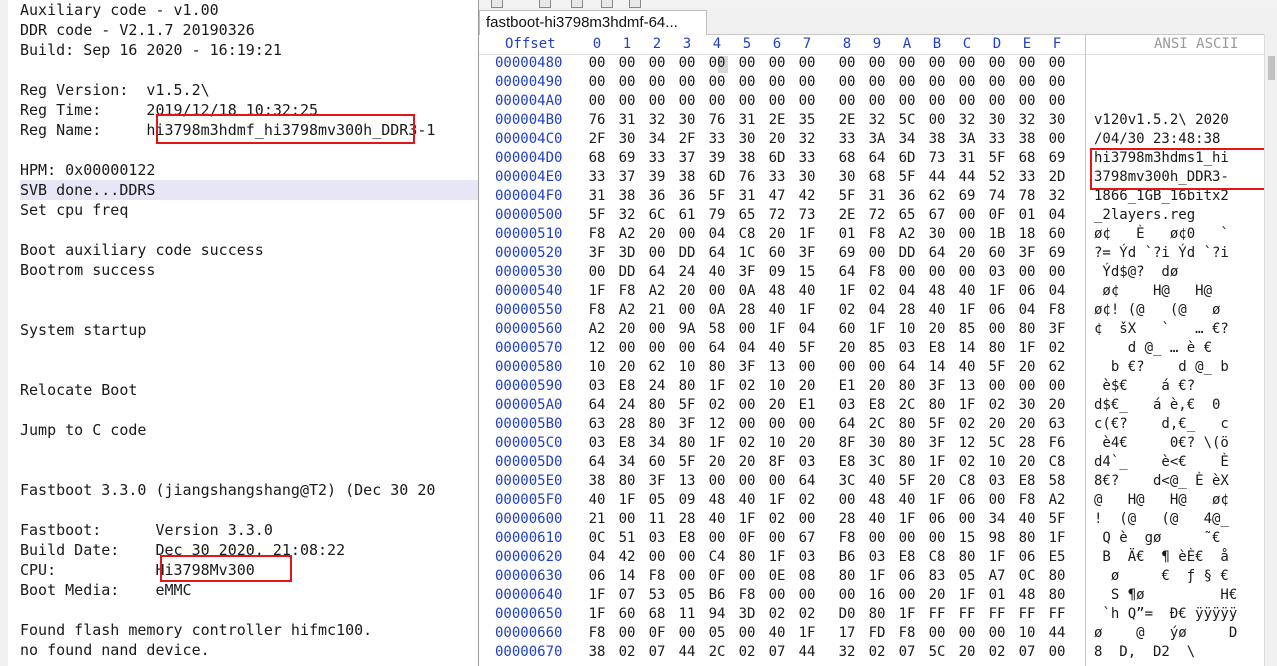  Describe the element at coordinates (997, 177) in the screenshot. I see `hex-byte: 52` at that location.